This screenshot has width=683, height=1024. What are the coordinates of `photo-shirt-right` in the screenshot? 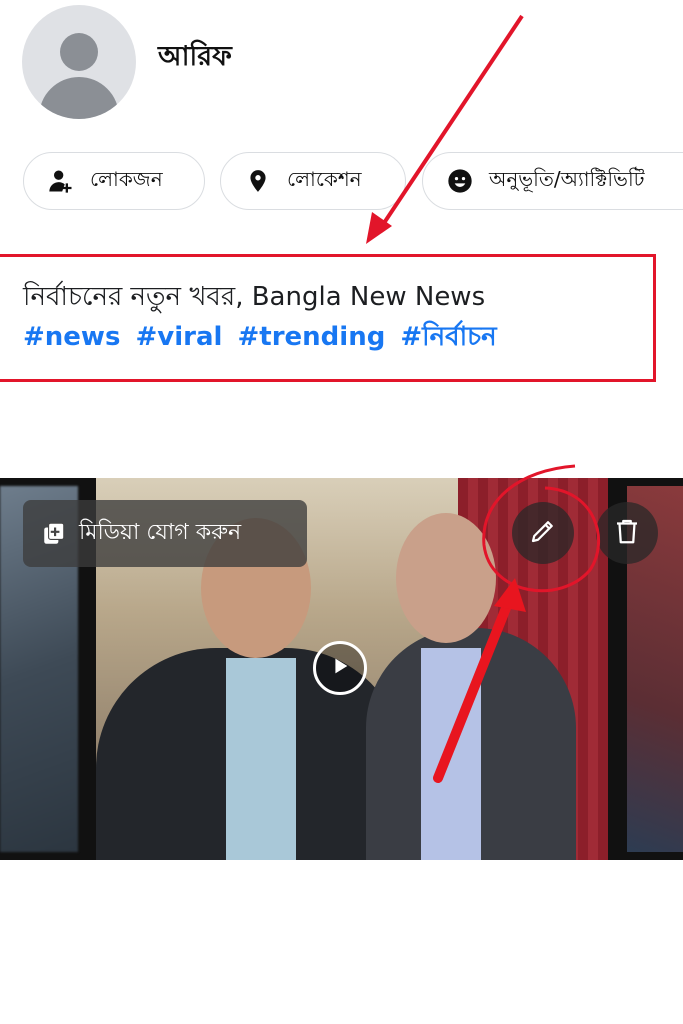 It's located at (451, 754).